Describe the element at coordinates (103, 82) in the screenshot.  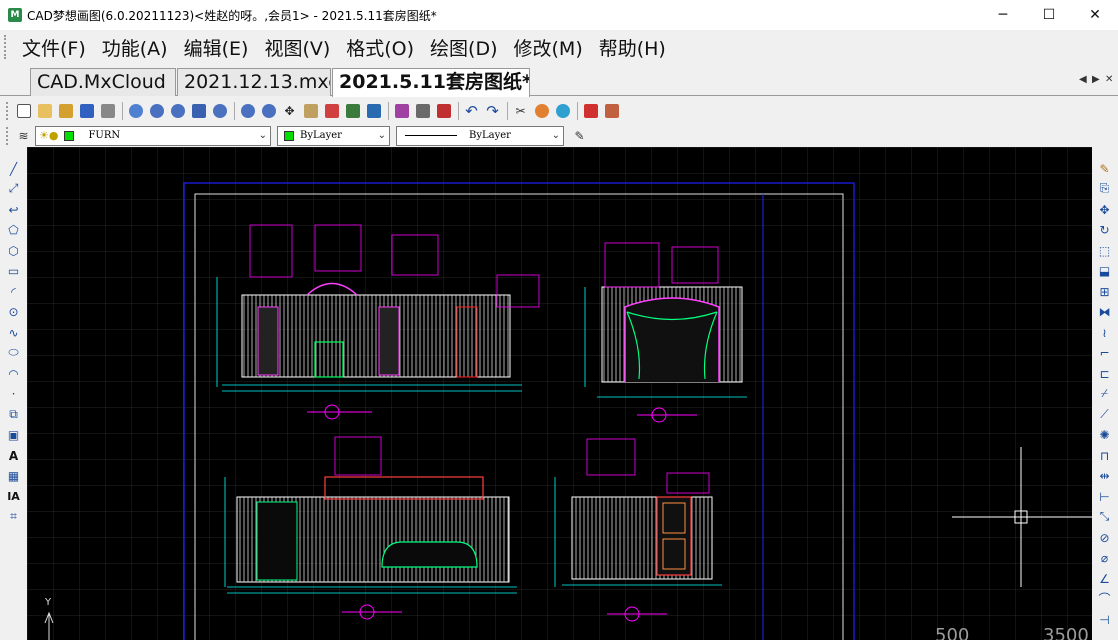
I see `tab-cad-mxcloud: CAD.MxCloud` at that location.